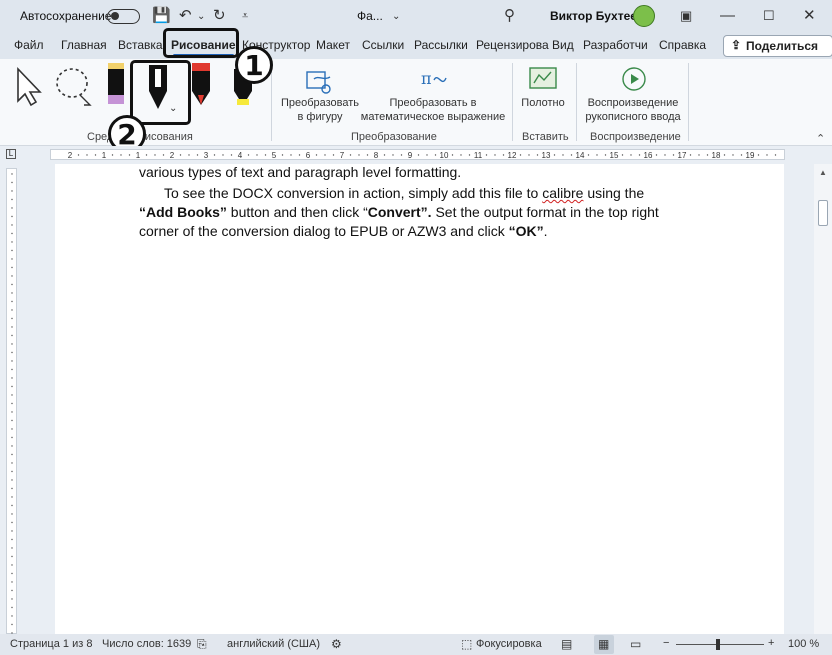  Describe the element at coordinates (543, 103) in the screenshot. I see `drawing-canvas-button: Полотно` at that location.